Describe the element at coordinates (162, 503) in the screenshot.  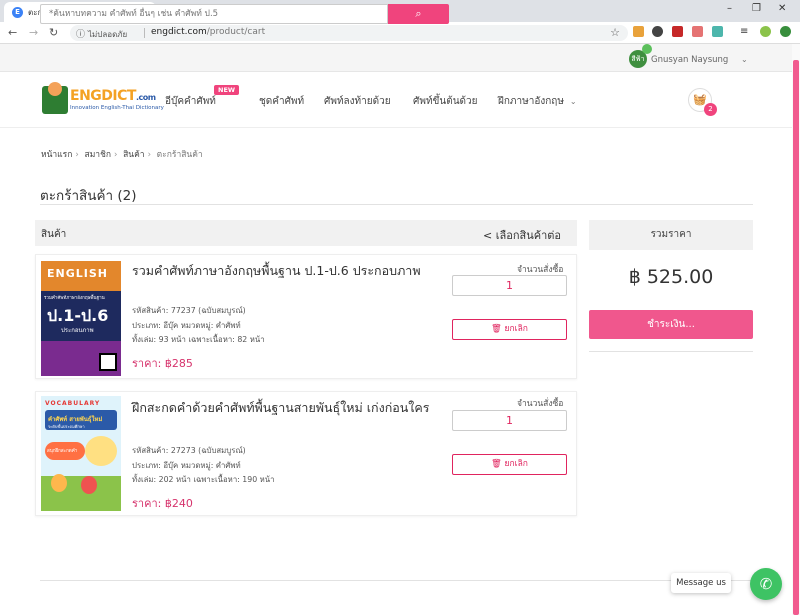
I see `product-price: ราคา: ฿240` at that location.